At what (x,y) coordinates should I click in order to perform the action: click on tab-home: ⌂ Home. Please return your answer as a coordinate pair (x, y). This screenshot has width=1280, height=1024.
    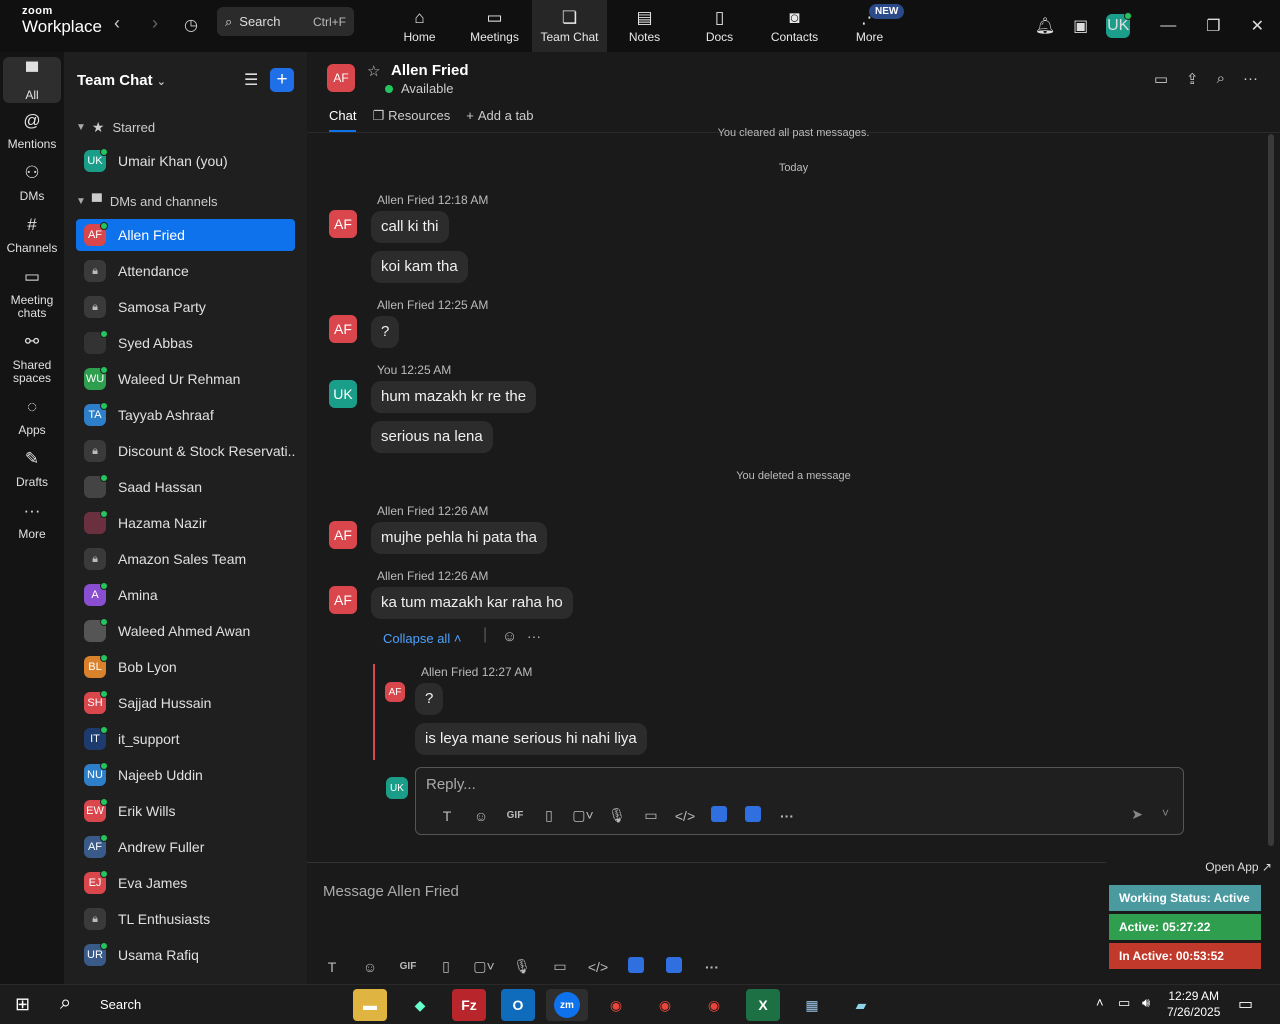
    Looking at the image, I should click on (419, 26).